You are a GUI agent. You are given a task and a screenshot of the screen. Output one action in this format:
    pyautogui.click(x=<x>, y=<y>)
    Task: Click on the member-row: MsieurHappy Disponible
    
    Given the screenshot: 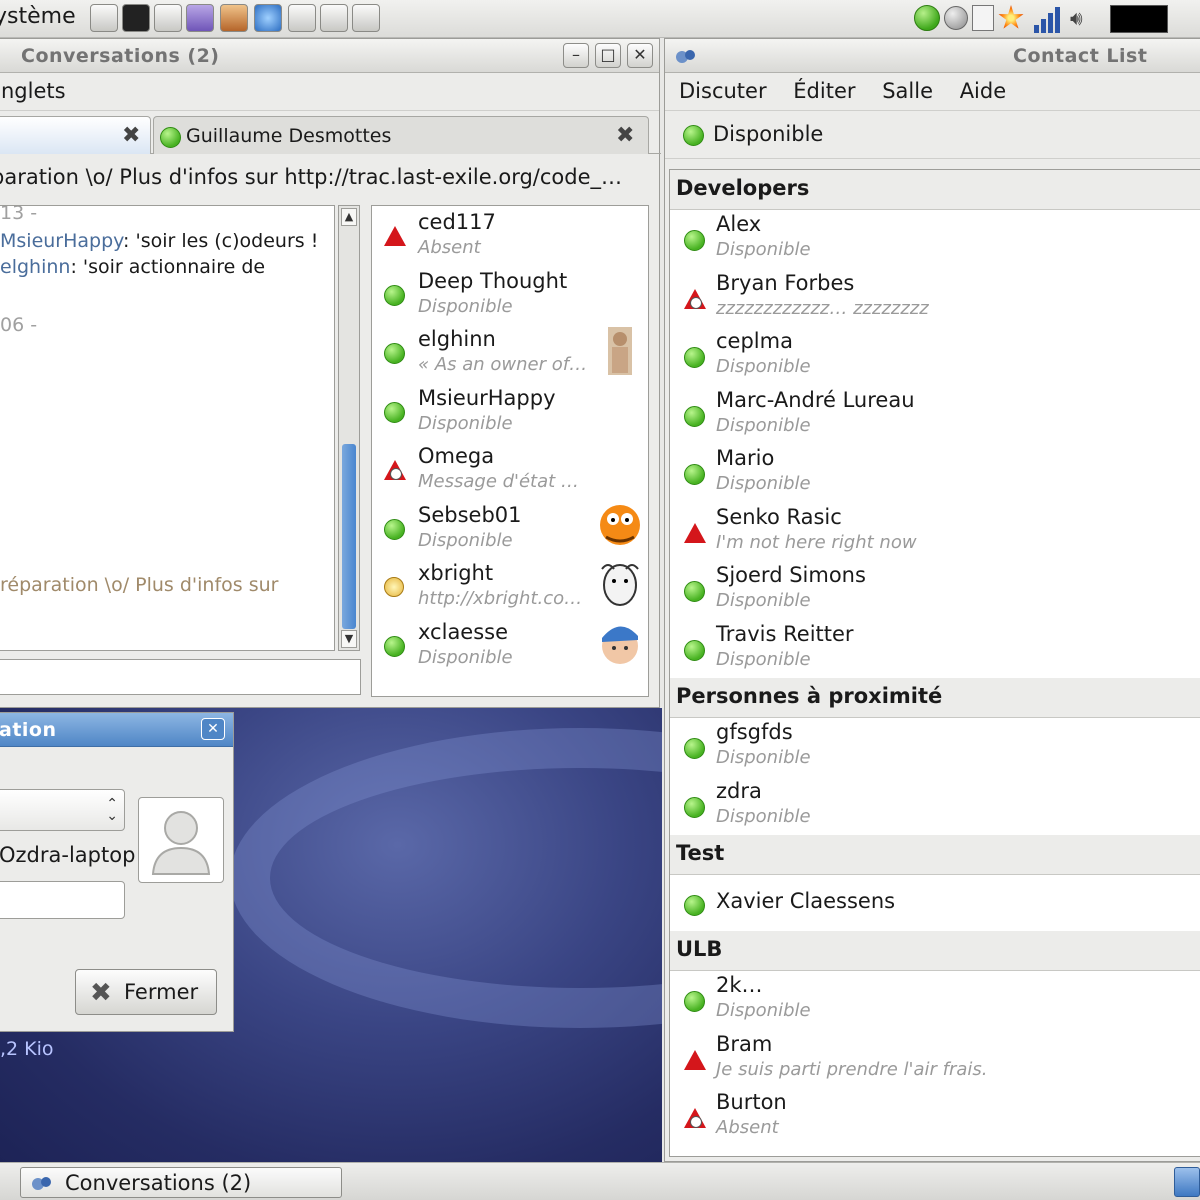 What is the action you would take?
    pyautogui.click(x=510, y=411)
    